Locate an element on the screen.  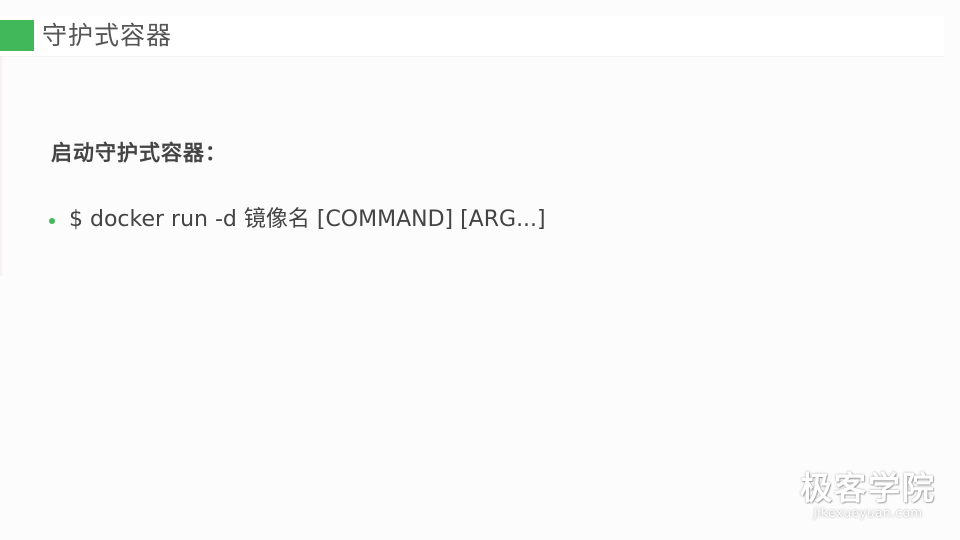
bullet-item: $ docker run -d 镜像名 [COMMAND] [ARG...] is located at coordinates (297, 220).